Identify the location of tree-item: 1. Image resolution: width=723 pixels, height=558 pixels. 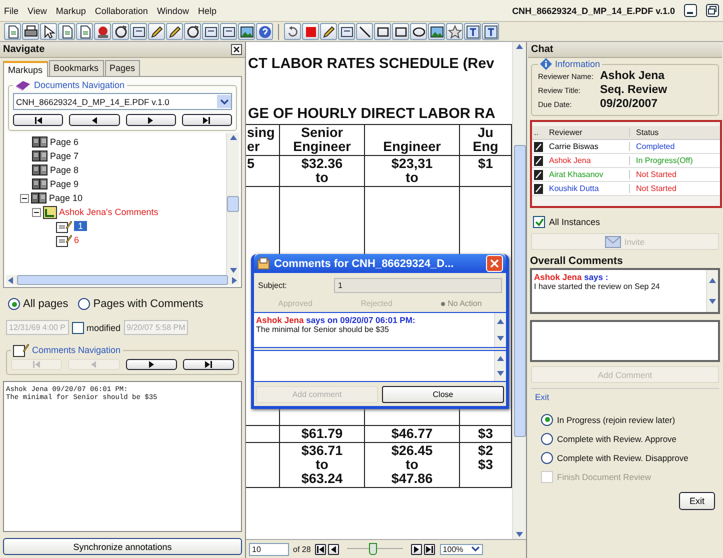
(81, 226).